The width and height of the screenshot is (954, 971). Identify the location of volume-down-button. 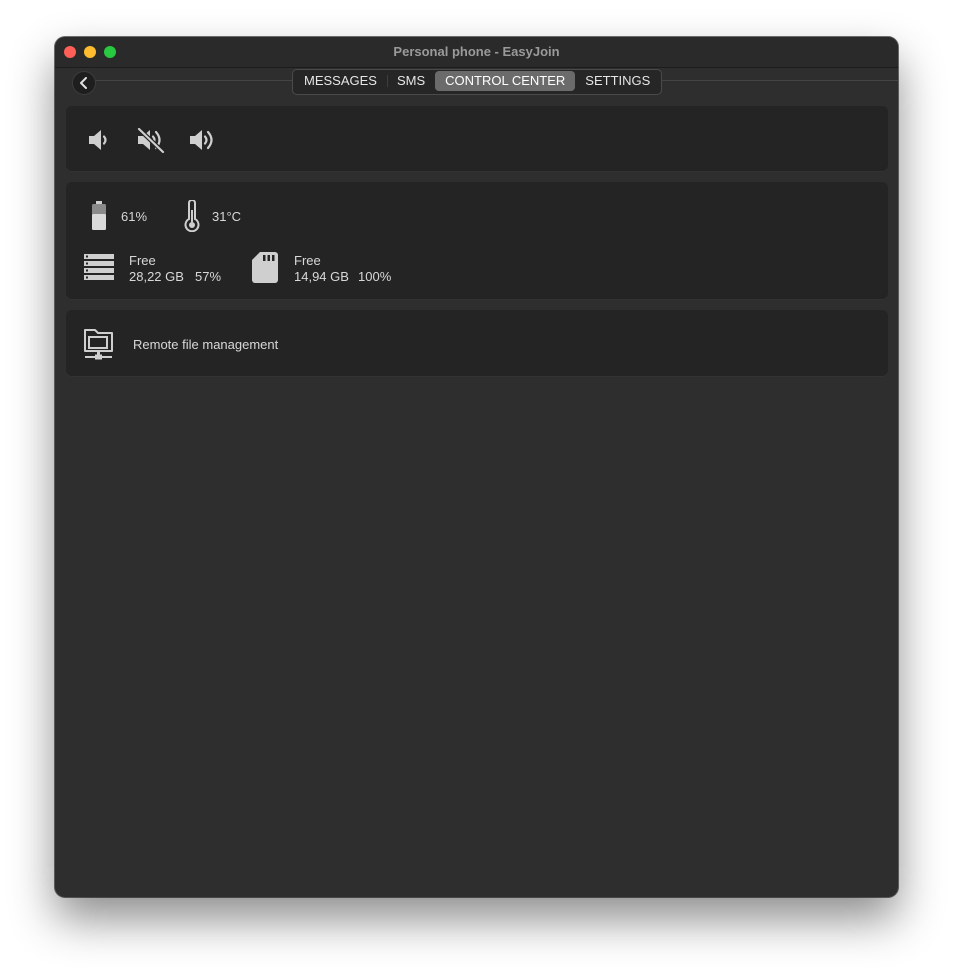
(99, 140).